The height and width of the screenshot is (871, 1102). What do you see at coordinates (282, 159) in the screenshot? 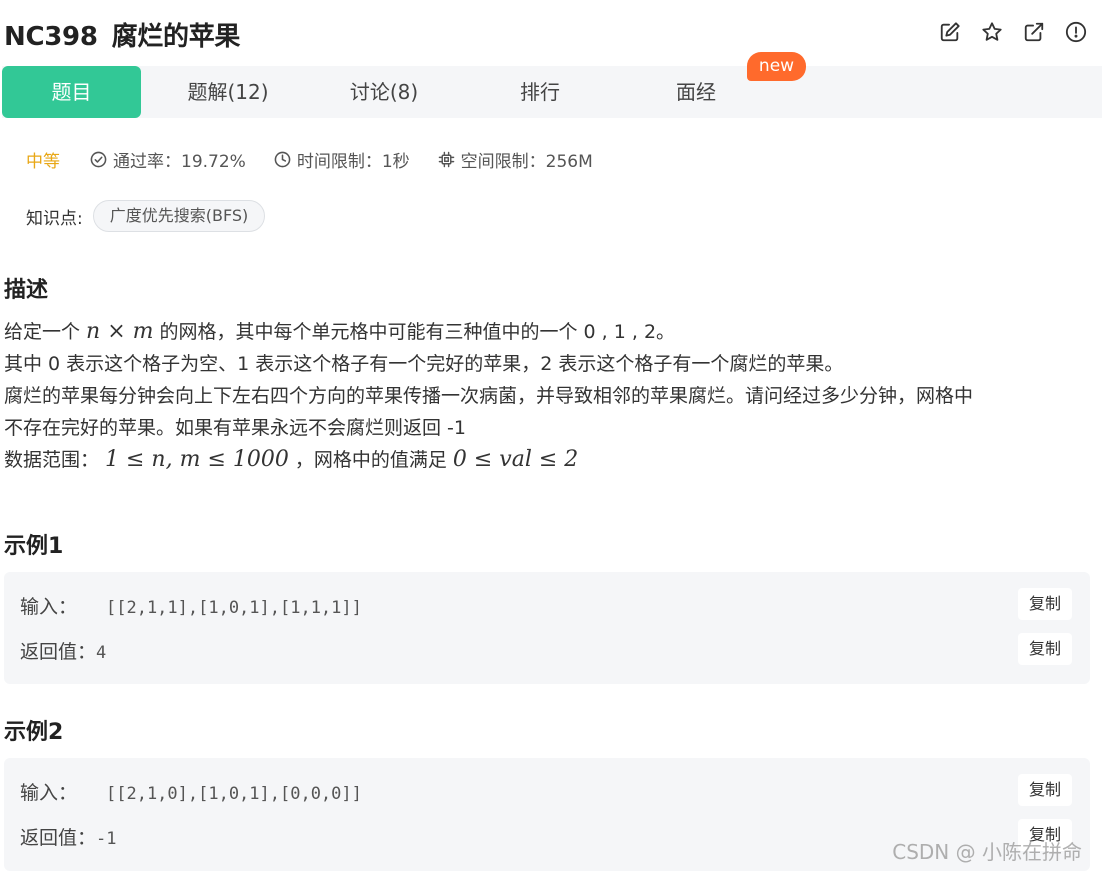
I see `clock-icon` at bounding box center [282, 159].